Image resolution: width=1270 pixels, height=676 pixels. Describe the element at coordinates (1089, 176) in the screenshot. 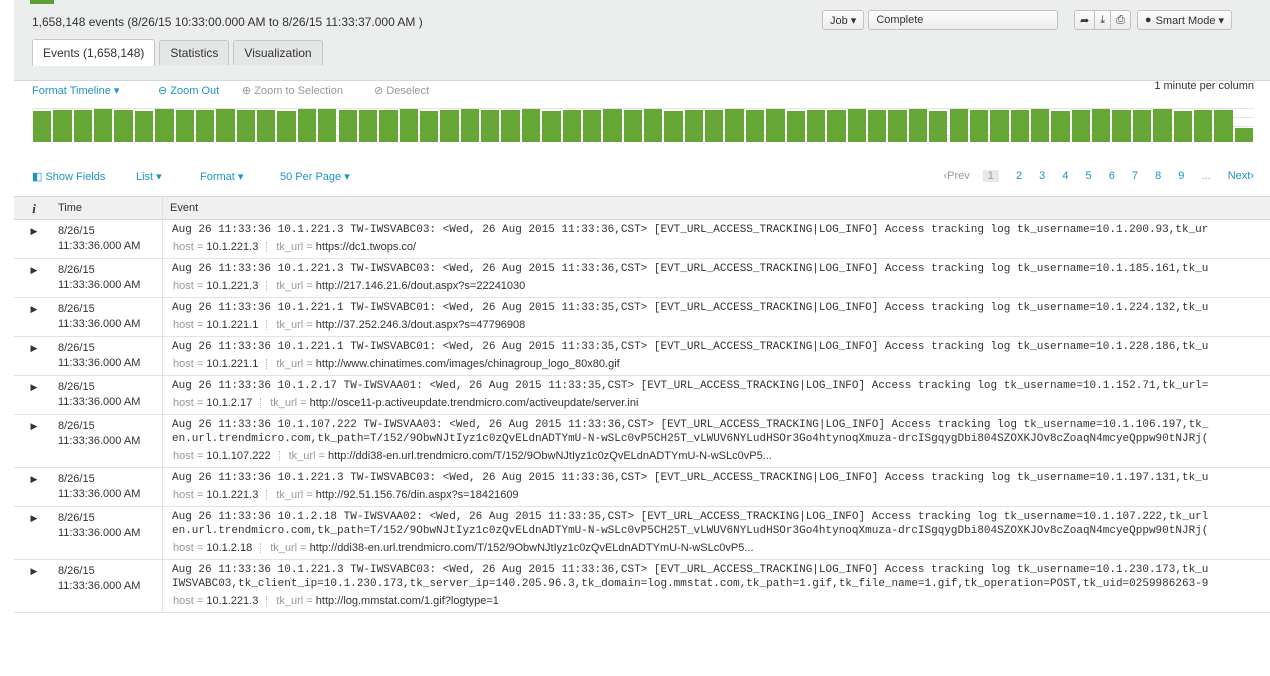

I see `page-5: 5` at that location.